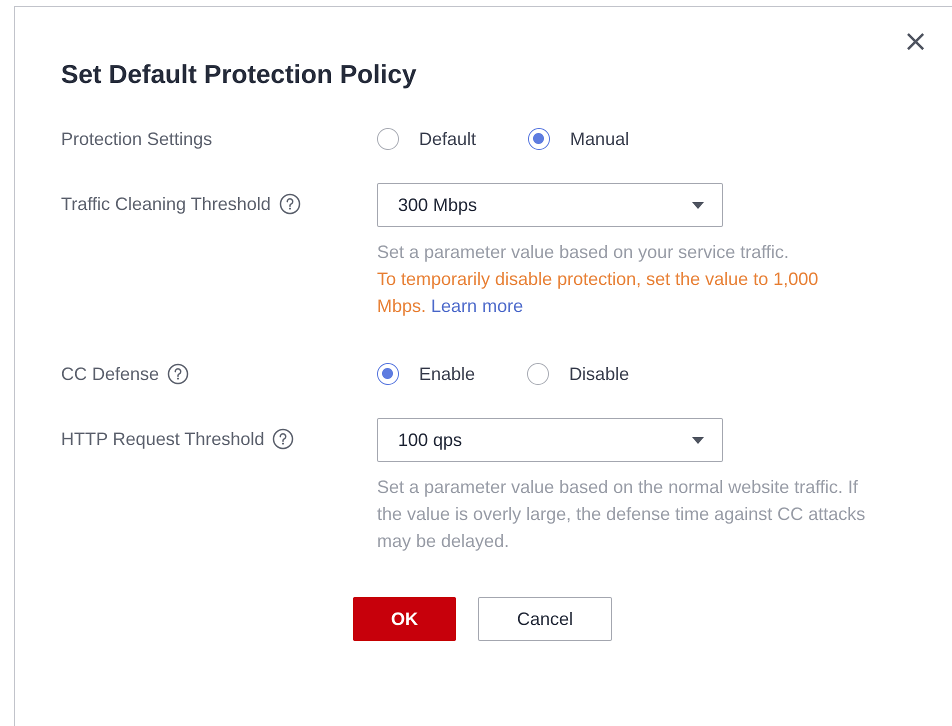 This screenshot has height=726, width=952. I want to click on radio-option: Default, so click(426, 139).